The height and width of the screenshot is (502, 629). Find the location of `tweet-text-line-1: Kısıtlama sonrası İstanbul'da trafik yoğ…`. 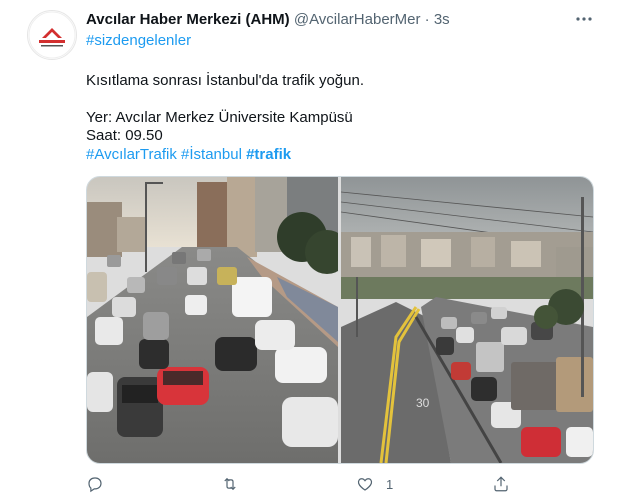

tweet-text-line-1: Kısıtlama sonrası İstanbul'da trafik yoğ… is located at coordinates (225, 80).